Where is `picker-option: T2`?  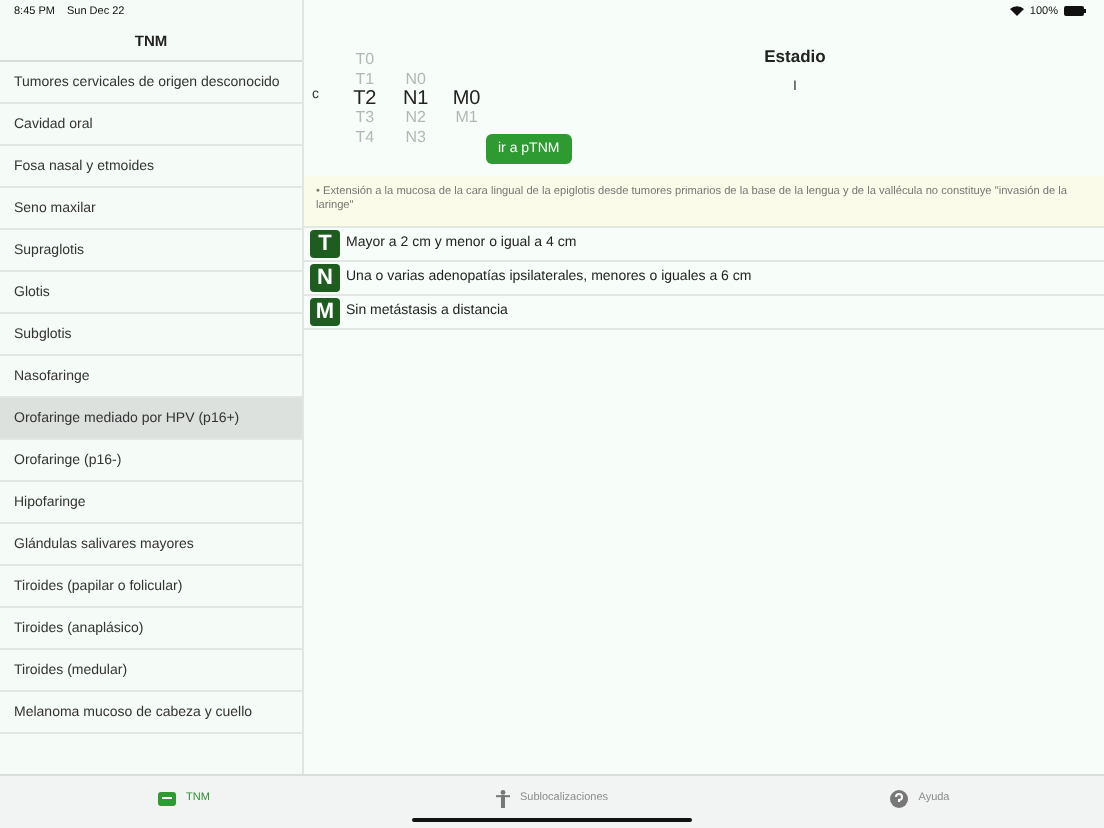 picker-option: T2 is located at coordinates (365, 99).